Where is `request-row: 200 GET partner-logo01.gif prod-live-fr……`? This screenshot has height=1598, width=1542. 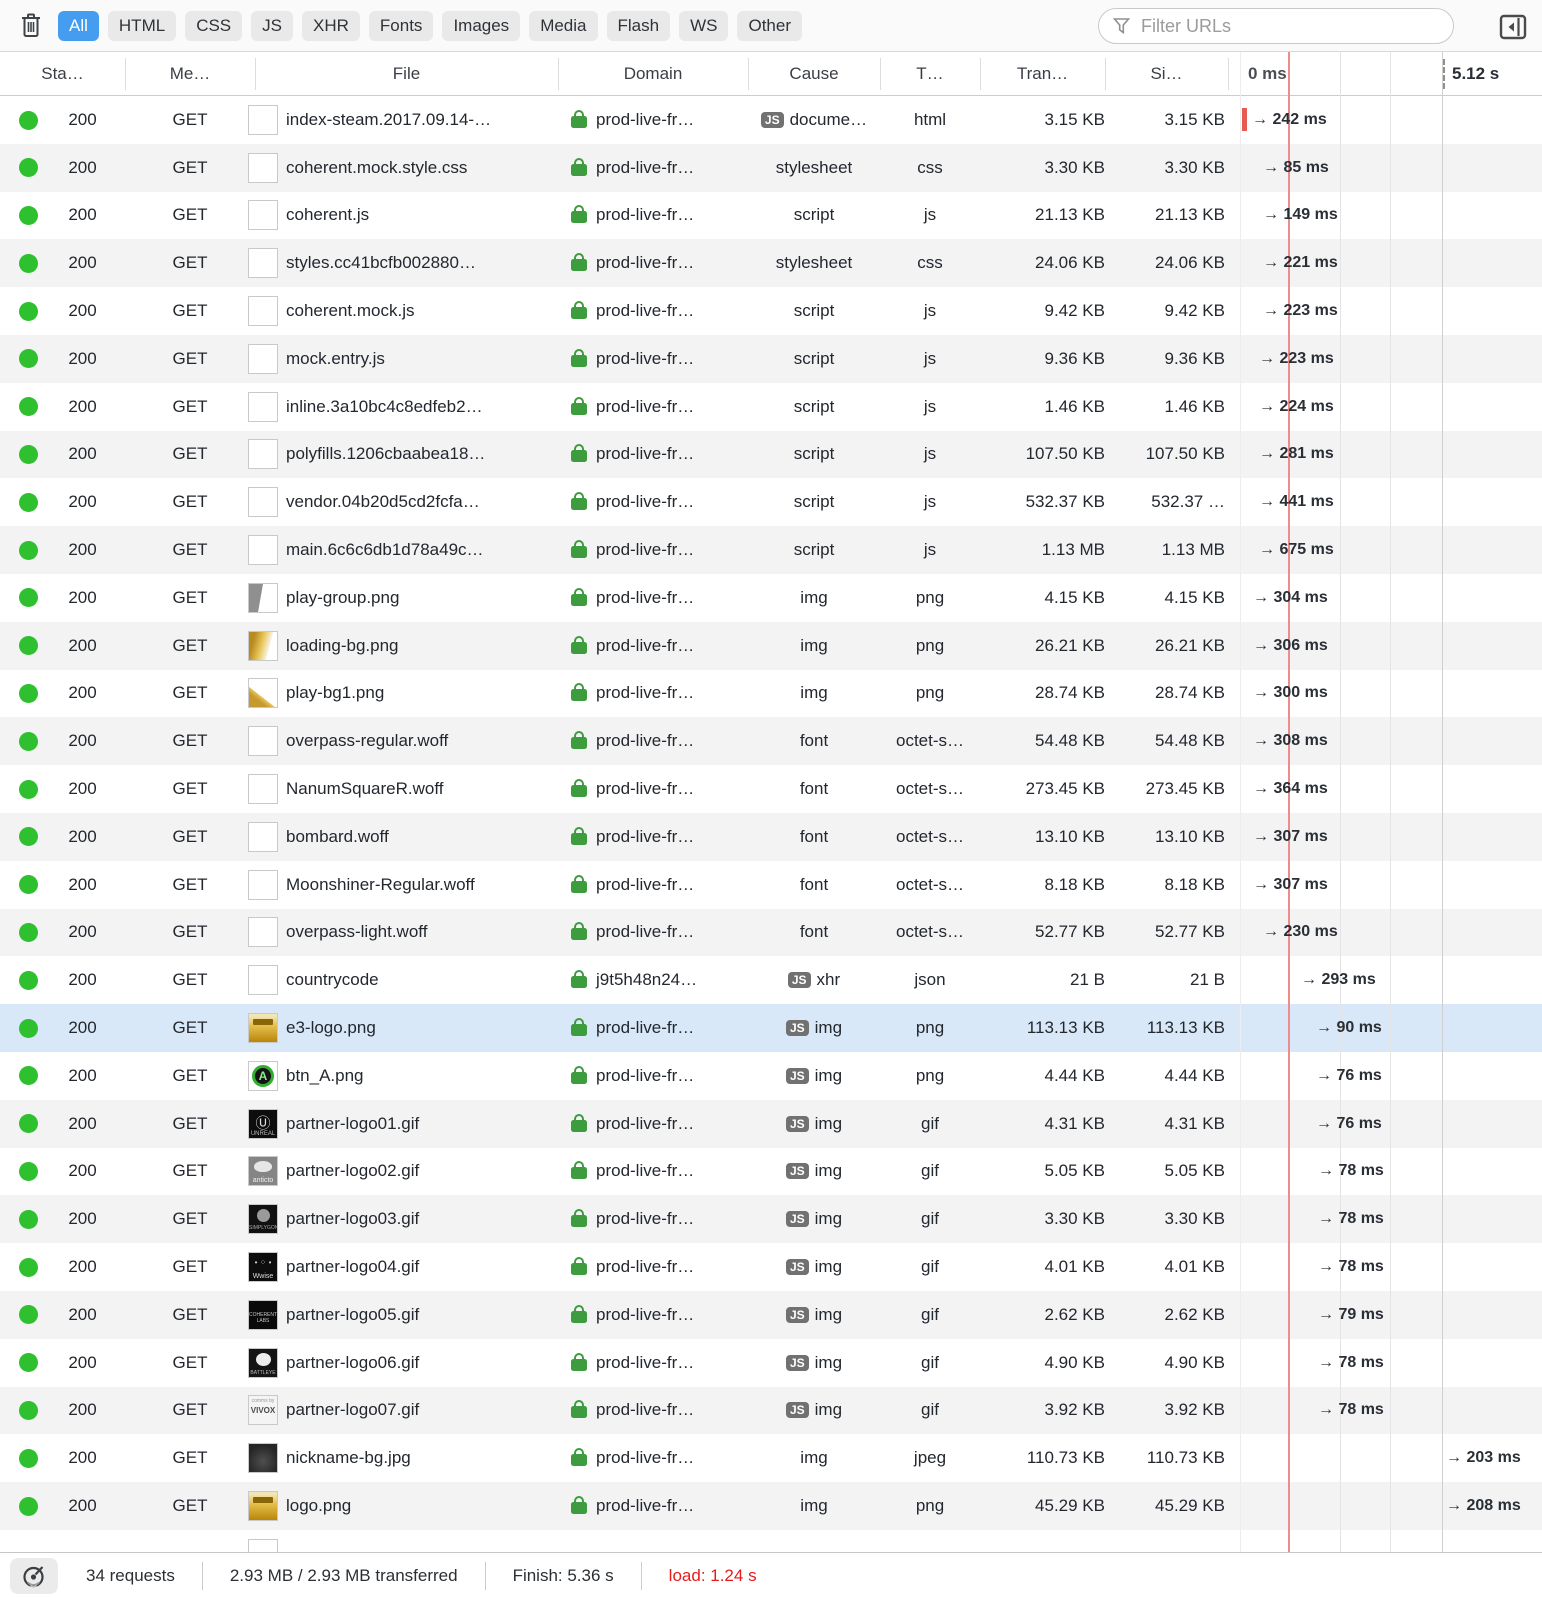
request-row: 200 GET partner-logo01.gif prod-live-fr…… is located at coordinates (771, 1123).